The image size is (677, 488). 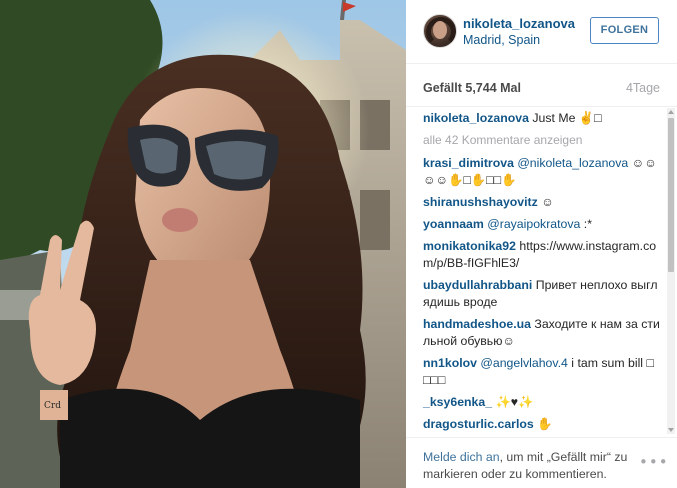 What do you see at coordinates (480, 202) in the screenshot?
I see `comment-username: shiranushshayovitz` at bounding box center [480, 202].